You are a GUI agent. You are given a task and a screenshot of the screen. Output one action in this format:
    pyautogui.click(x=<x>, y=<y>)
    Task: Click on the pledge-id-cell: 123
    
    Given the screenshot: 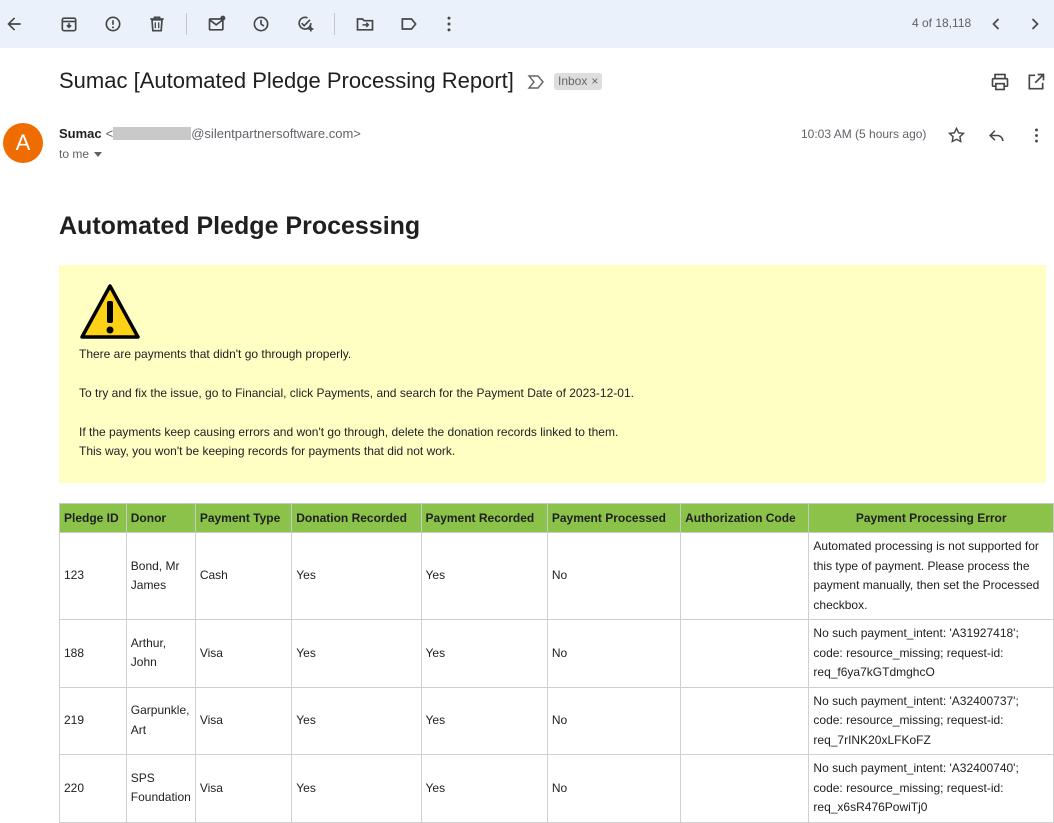 What is the action you would take?
    pyautogui.click(x=93, y=576)
    